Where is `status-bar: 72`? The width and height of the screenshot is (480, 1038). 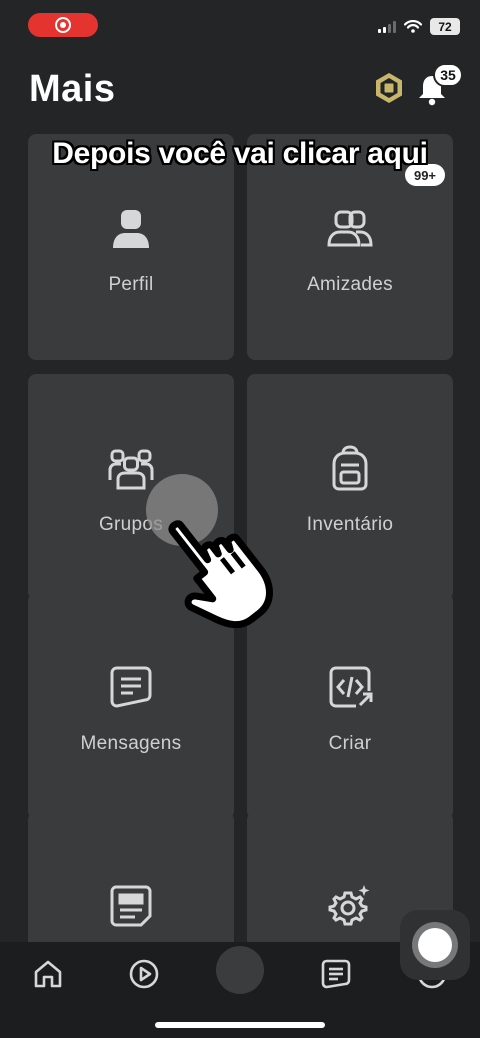
status-bar: 72 is located at coordinates (240, 25).